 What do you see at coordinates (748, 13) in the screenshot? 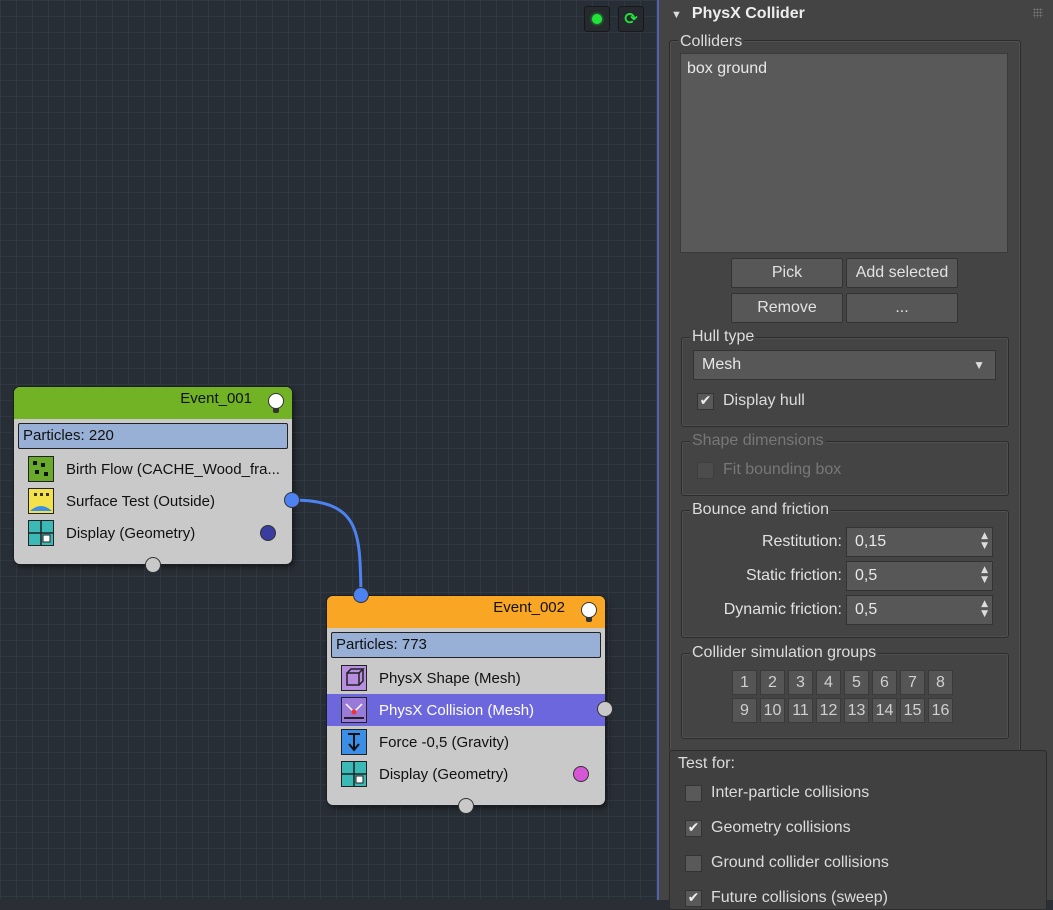
I see `rollout-title: PhysX Collider` at bounding box center [748, 13].